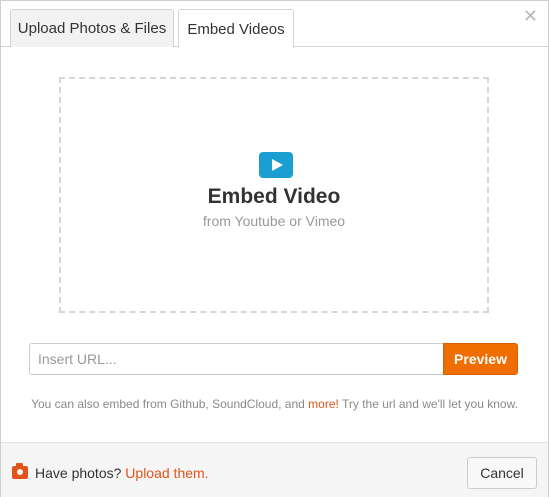 The width and height of the screenshot is (549, 497). I want to click on dropzone-subtitle: from Youtube or Vimeo, so click(274, 221).